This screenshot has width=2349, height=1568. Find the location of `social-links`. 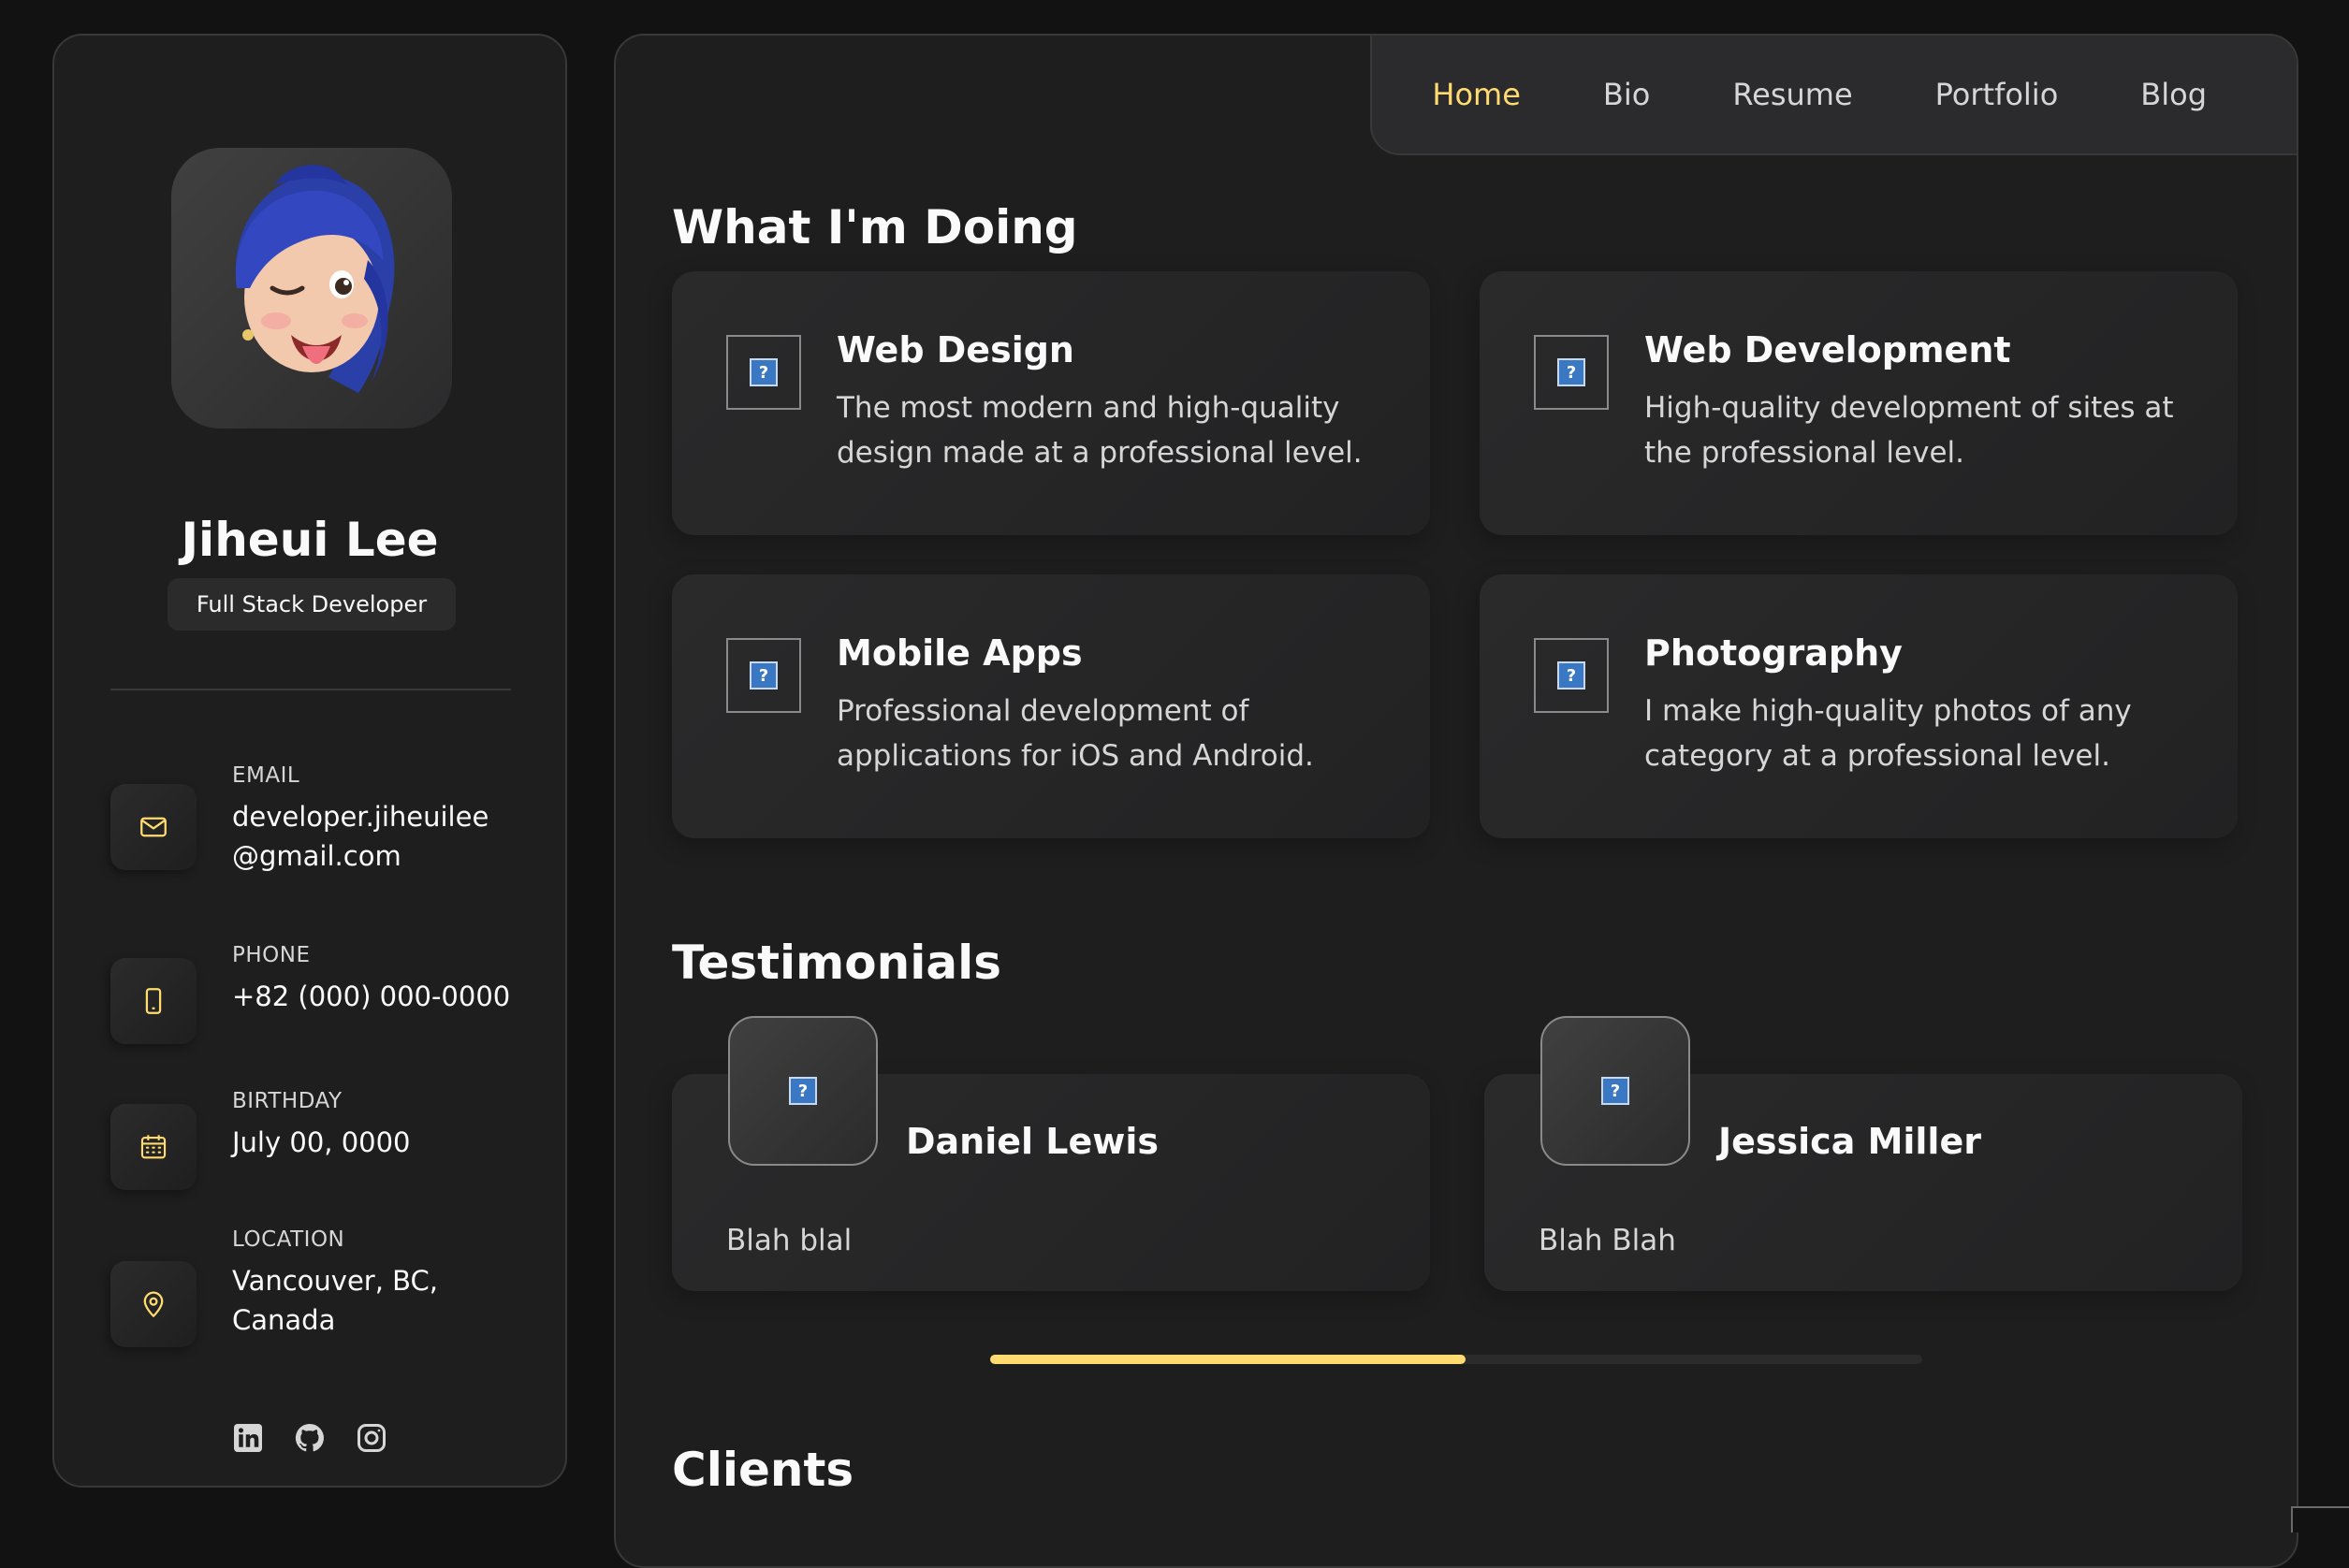

social-links is located at coordinates (309, 1438).